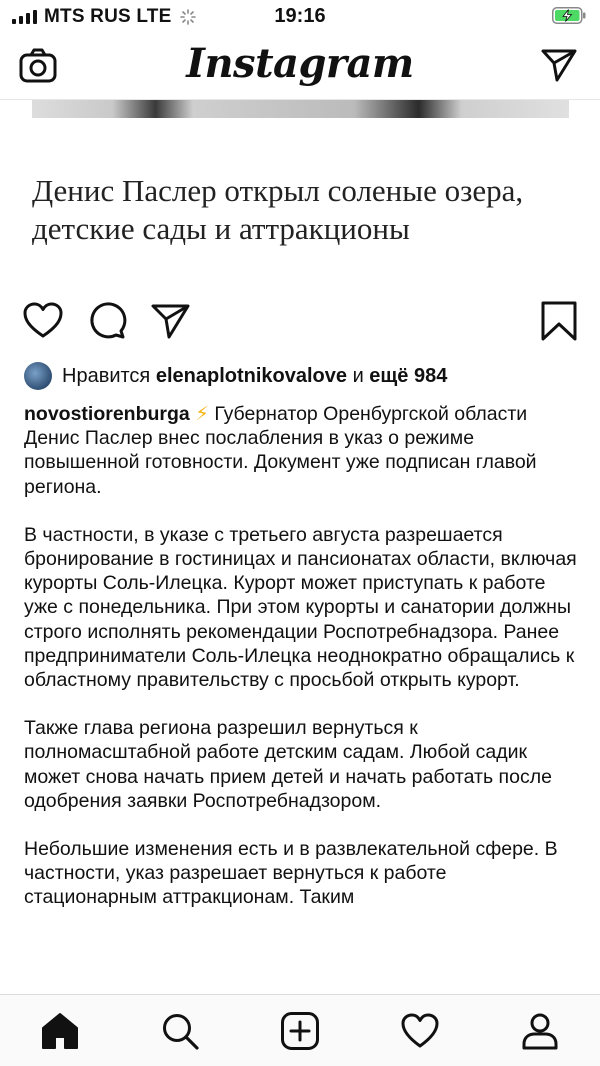 This screenshot has height=1066, width=600. Describe the element at coordinates (60, 1031) in the screenshot. I see `home-icon` at that location.